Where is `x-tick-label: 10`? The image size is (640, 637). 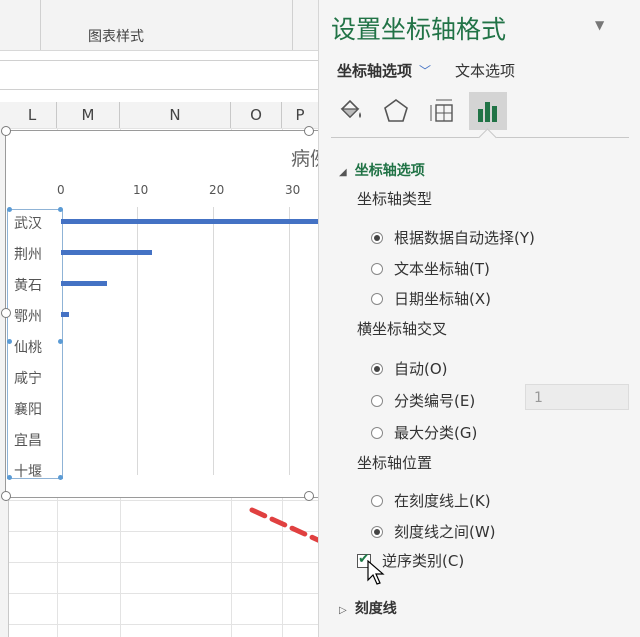
x-tick-label: 10 is located at coordinates (141, 190).